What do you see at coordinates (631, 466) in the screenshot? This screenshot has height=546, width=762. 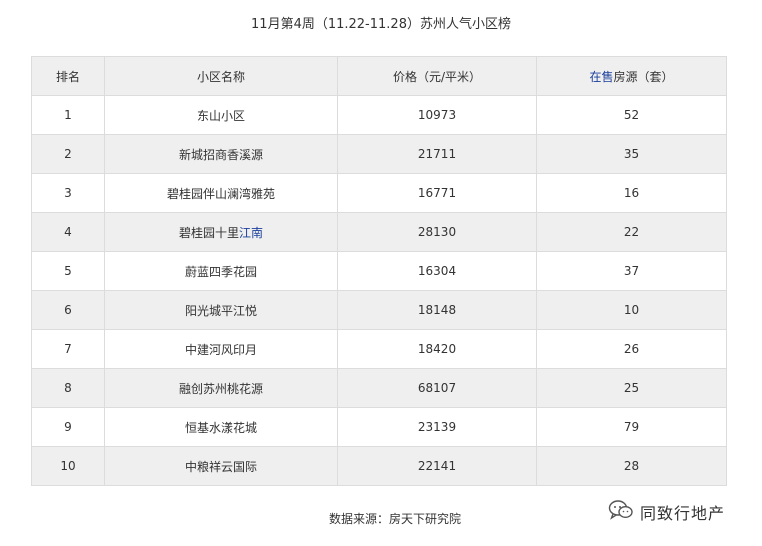 I see `cell-listings: 28` at bounding box center [631, 466].